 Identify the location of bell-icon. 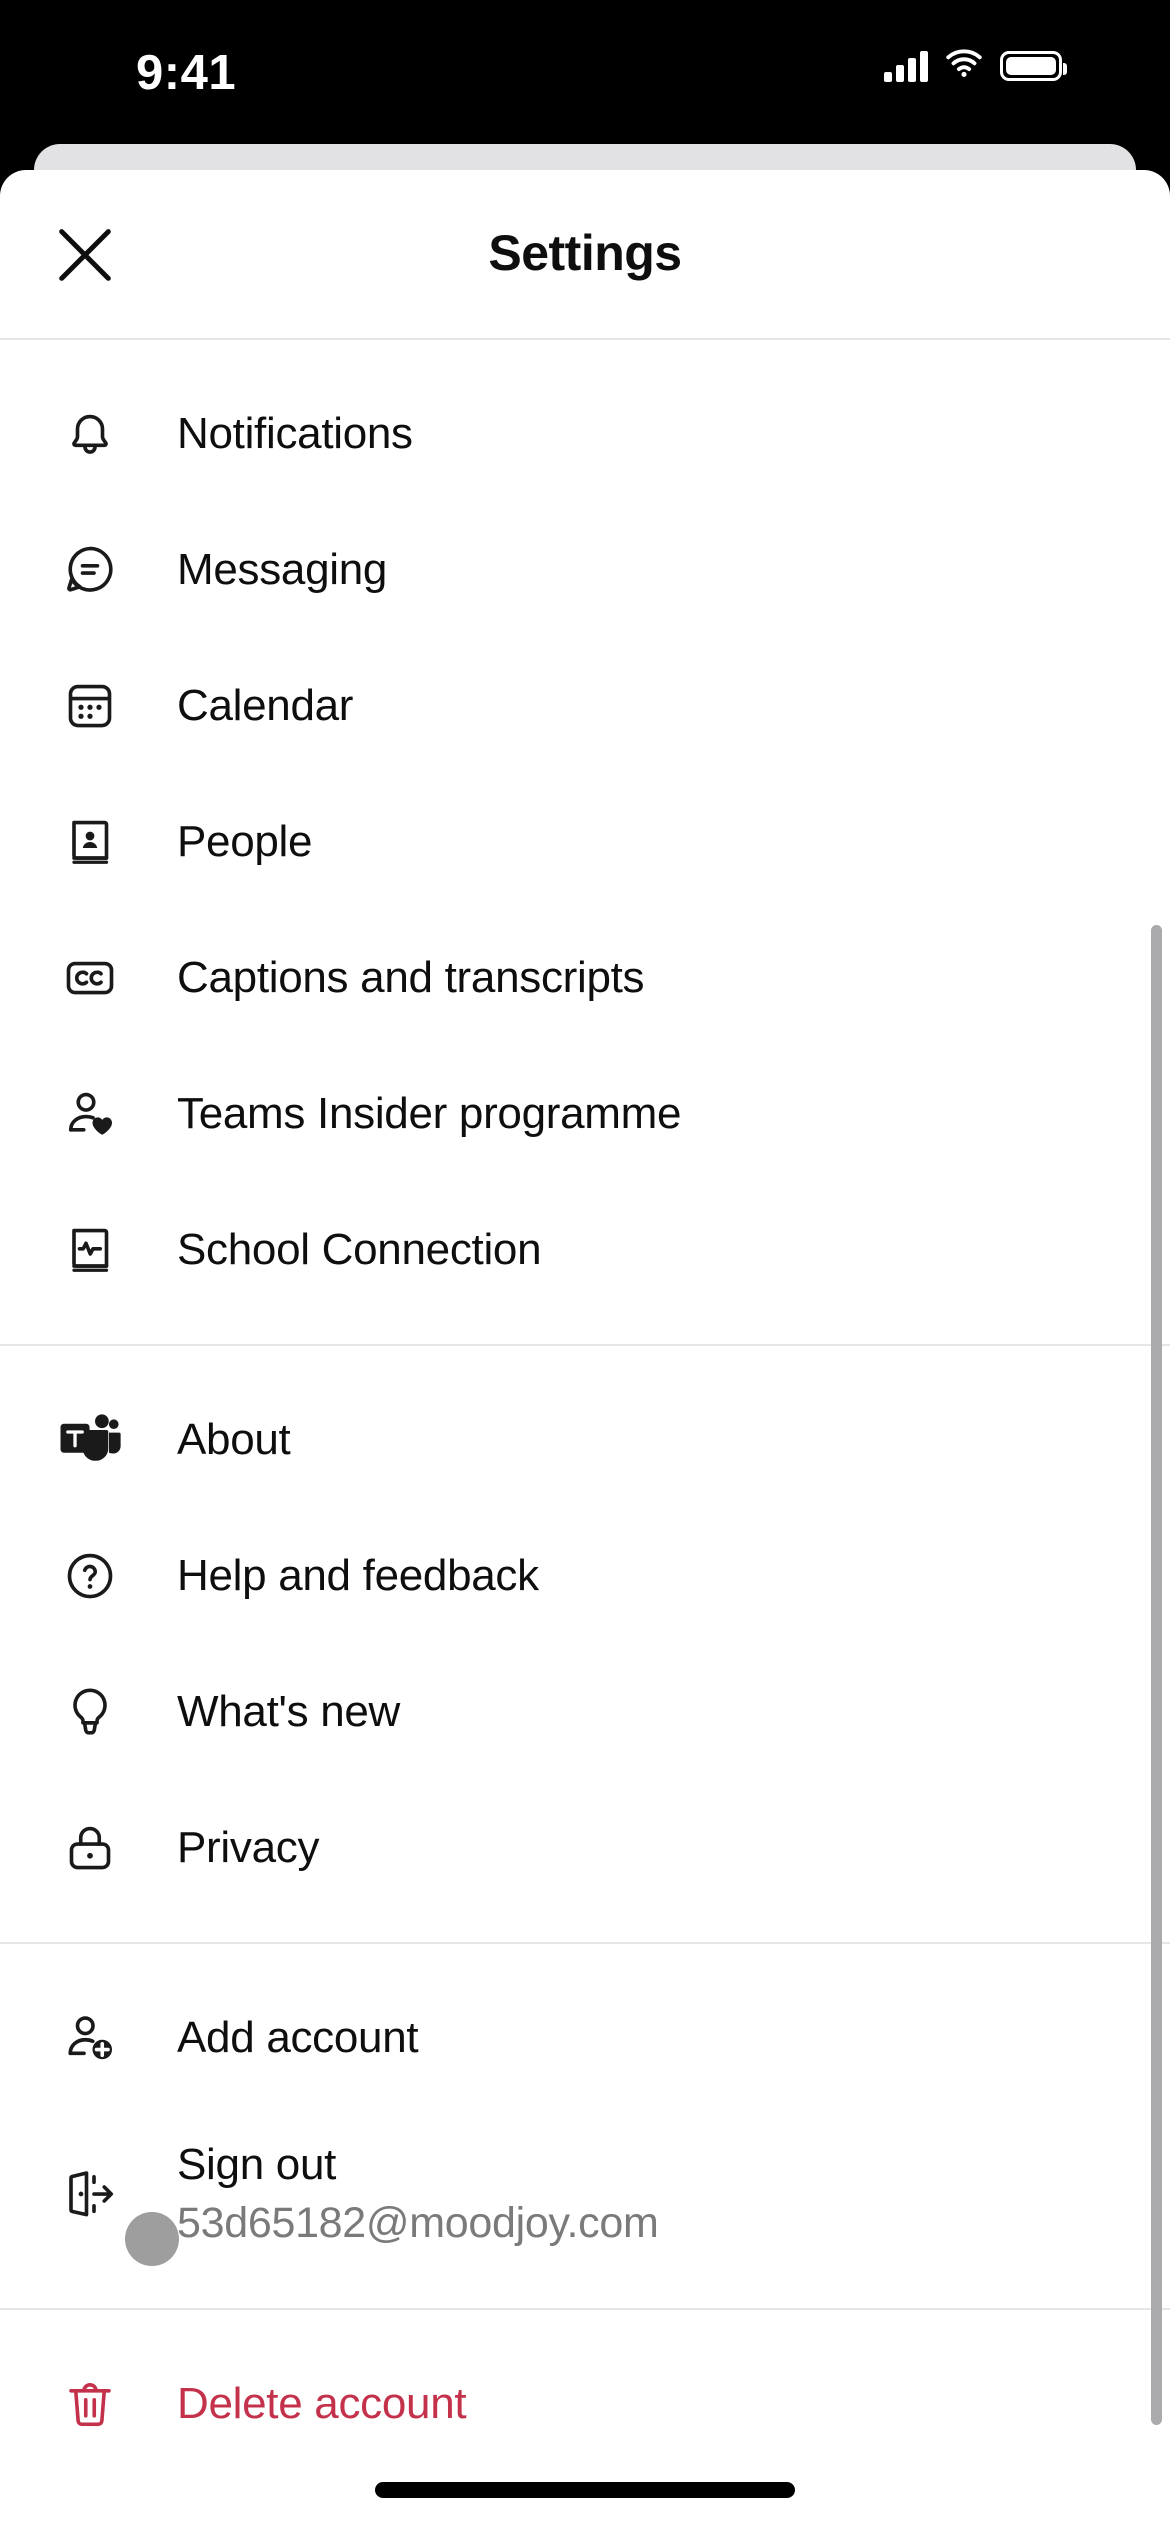
(90, 434).